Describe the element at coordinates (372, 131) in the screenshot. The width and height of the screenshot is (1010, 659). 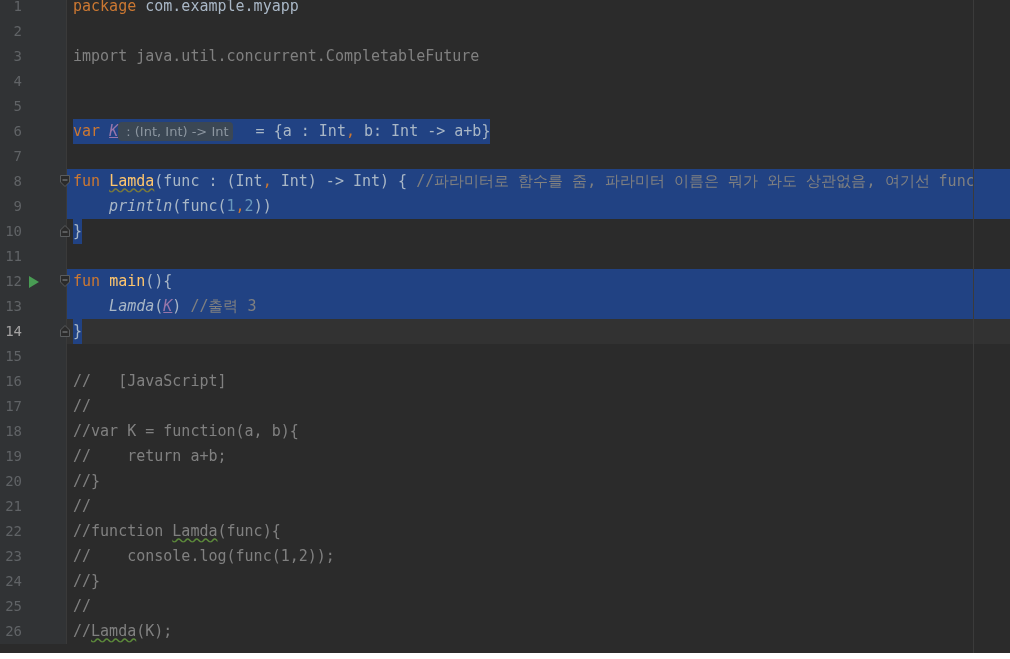
I see `code-text: = {a : Int, b: Int -> a+b}` at that location.